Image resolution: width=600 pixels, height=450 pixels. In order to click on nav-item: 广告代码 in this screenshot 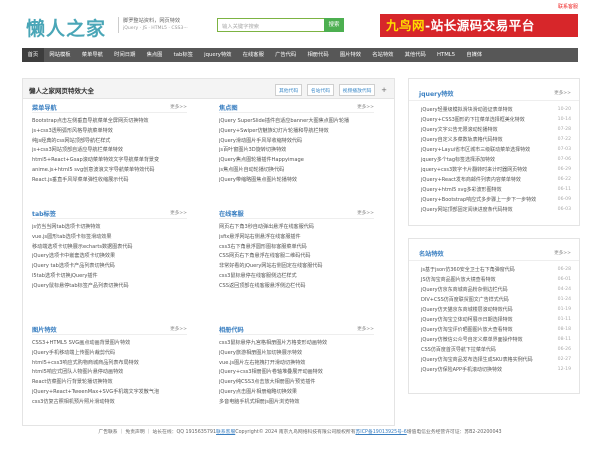, I will do `click(285, 55)`.